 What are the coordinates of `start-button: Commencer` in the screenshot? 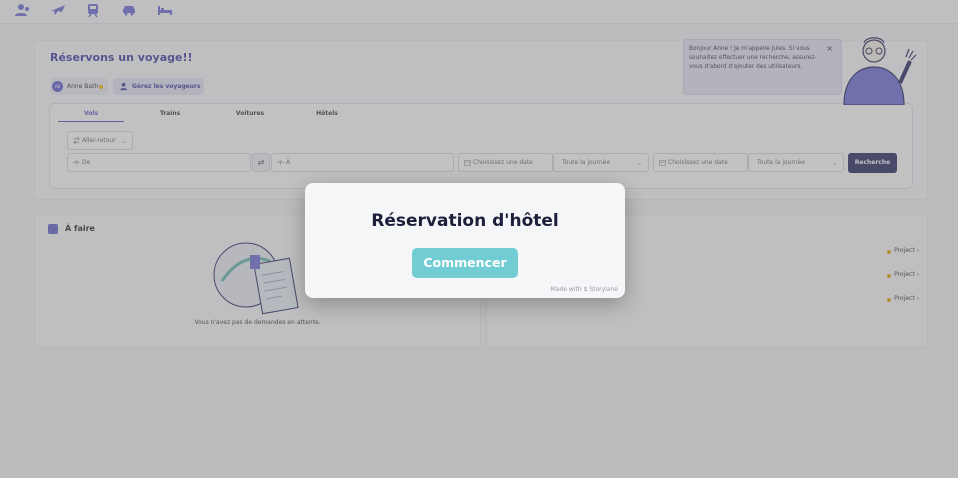 It's located at (465, 263).